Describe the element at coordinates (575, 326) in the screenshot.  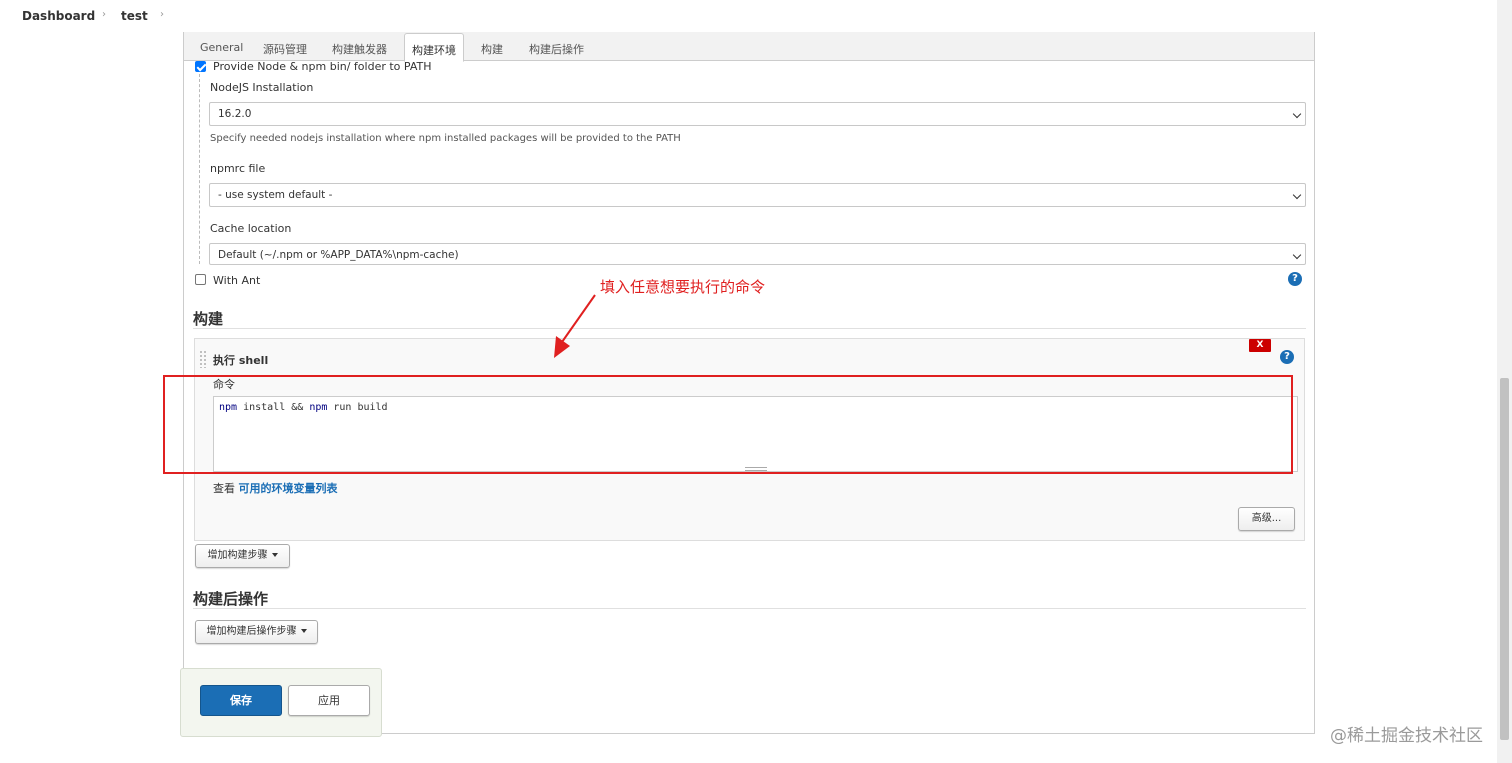
I see `annotation-arrow-icon` at that location.